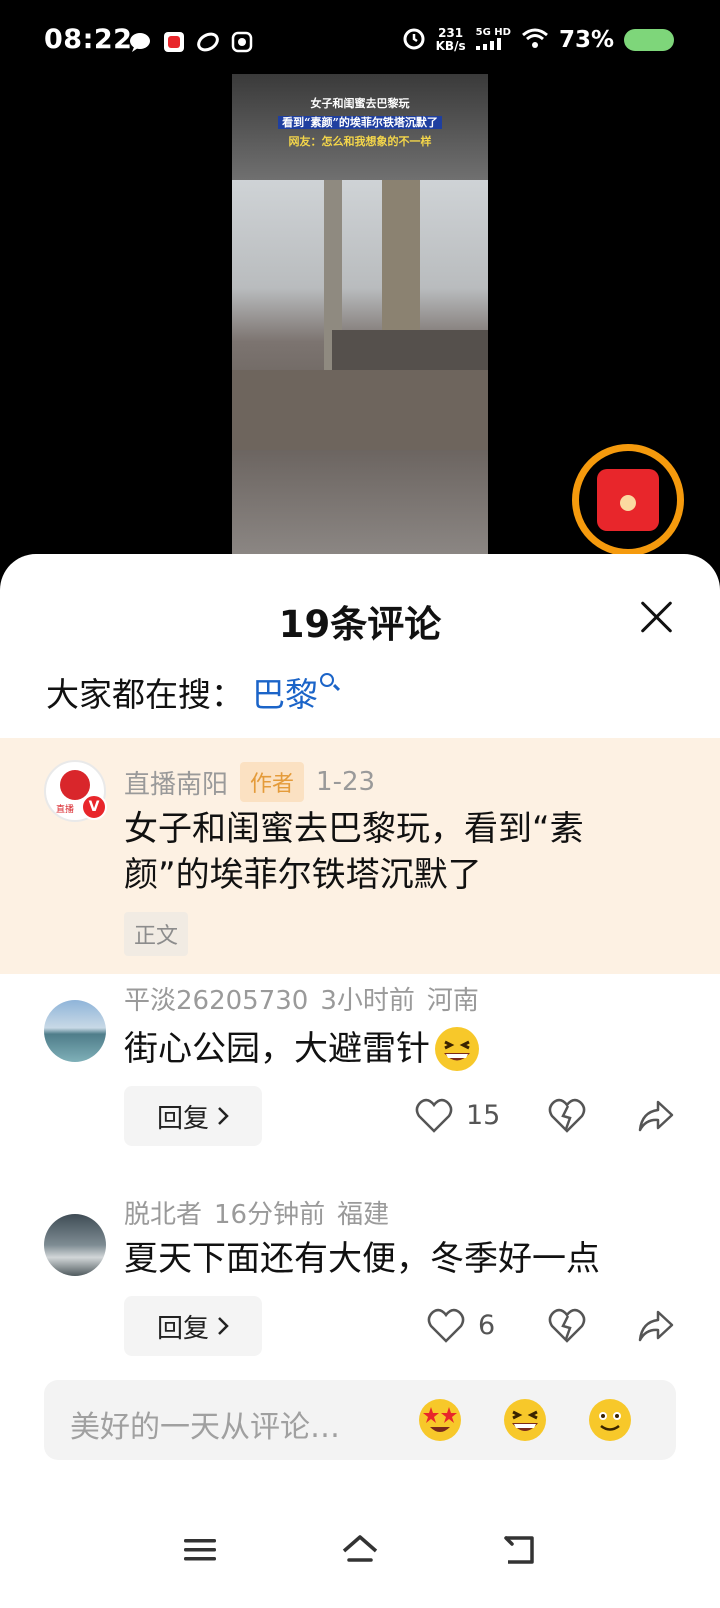 This screenshot has width=720, height=1608. What do you see at coordinates (360, 624) in the screenshot?
I see `comments-title: 19条评论` at bounding box center [360, 624].